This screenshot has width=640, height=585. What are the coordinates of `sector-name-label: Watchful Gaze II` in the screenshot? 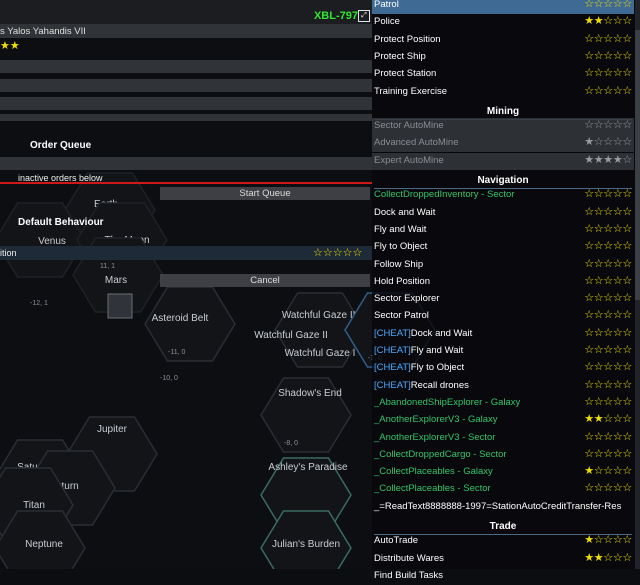 It's located at (291, 335).